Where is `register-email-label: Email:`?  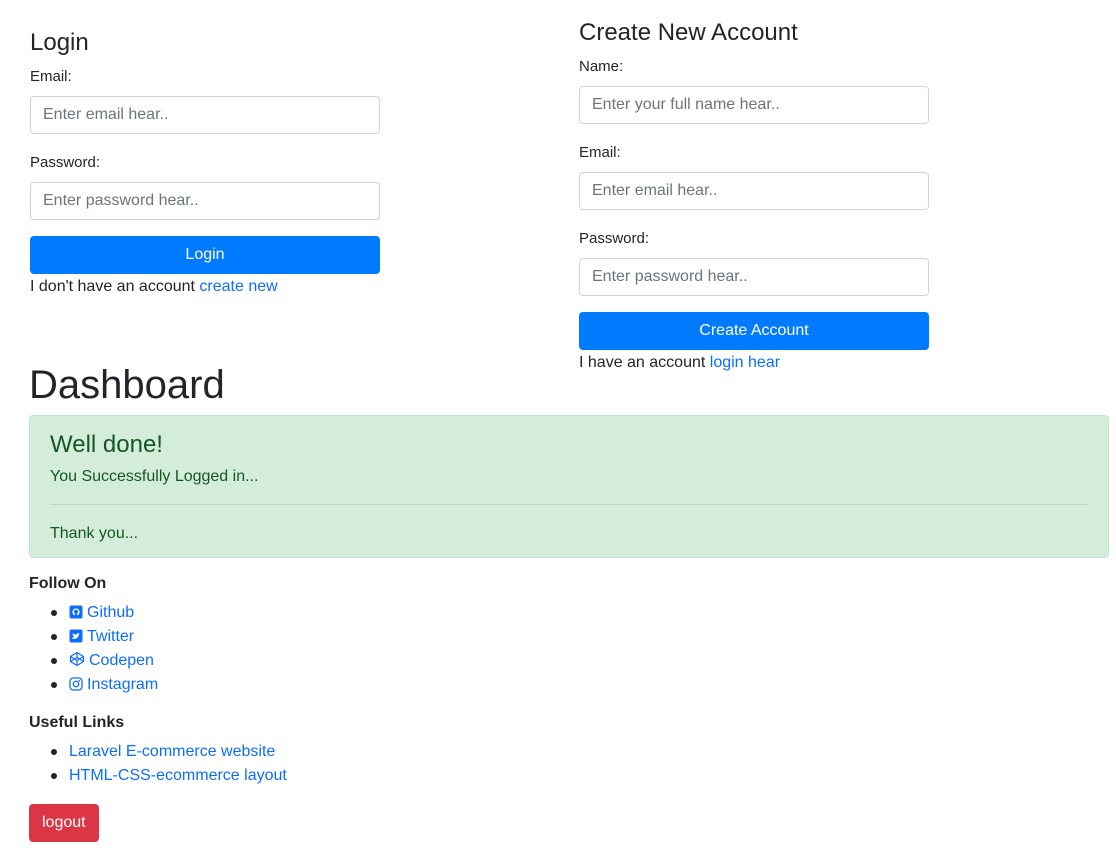 register-email-label: Email: is located at coordinates (600, 152).